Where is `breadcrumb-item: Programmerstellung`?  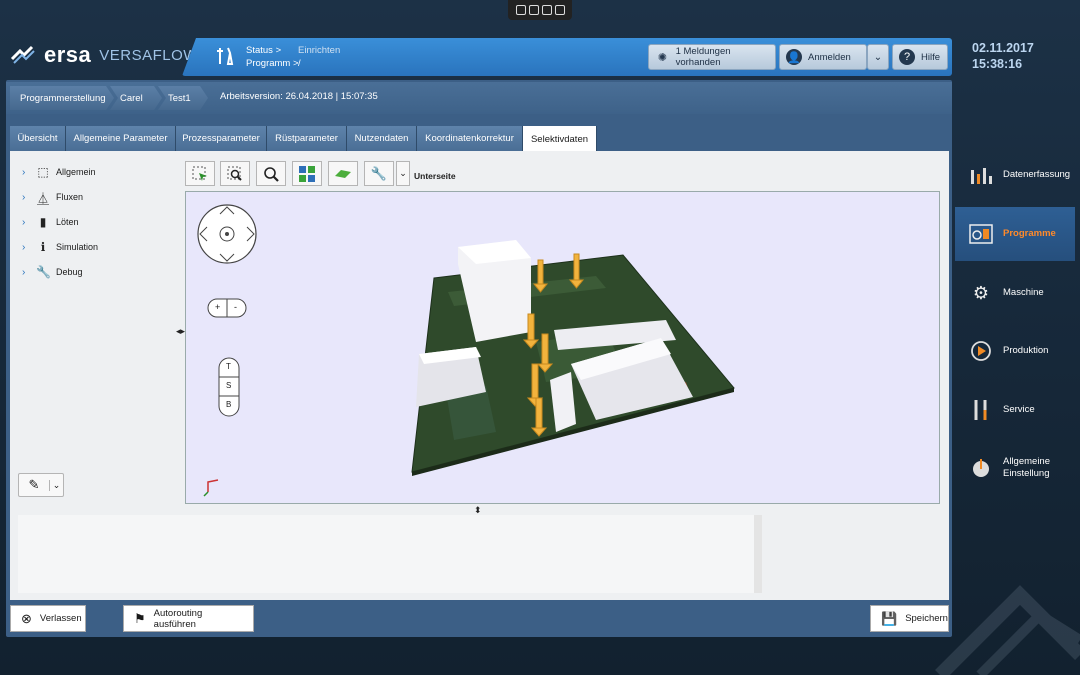 breadcrumb-item: Programmerstellung is located at coordinates (62, 98).